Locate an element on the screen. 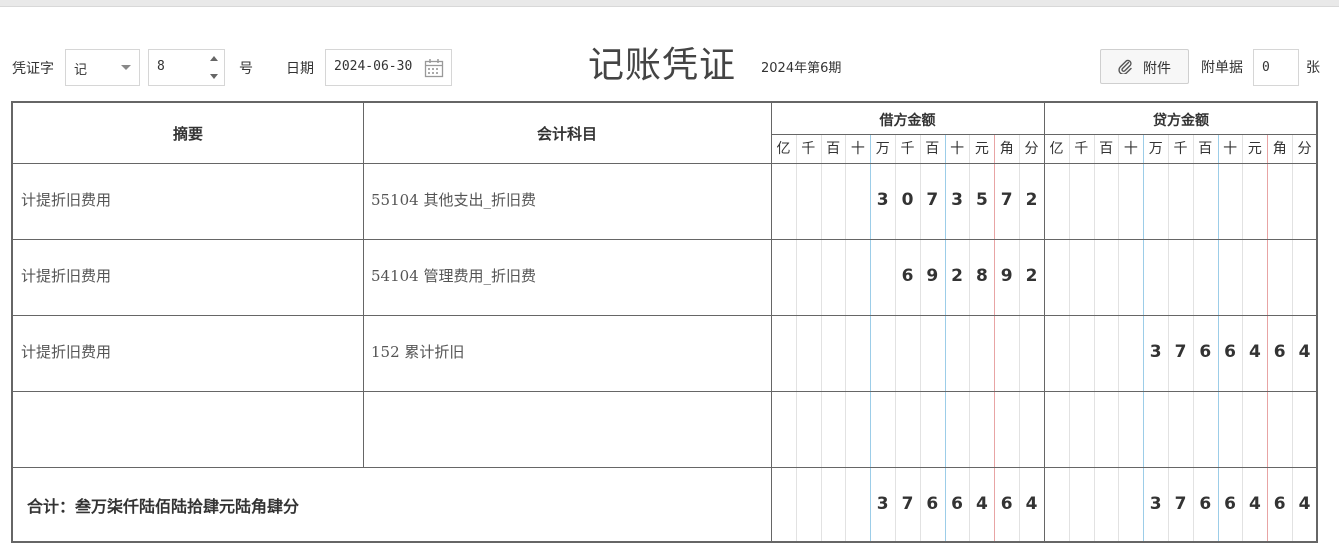 The height and width of the screenshot is (551, 1339). row-account: 54104 管理费用_折旧费 is located at coordinates (453, 275).